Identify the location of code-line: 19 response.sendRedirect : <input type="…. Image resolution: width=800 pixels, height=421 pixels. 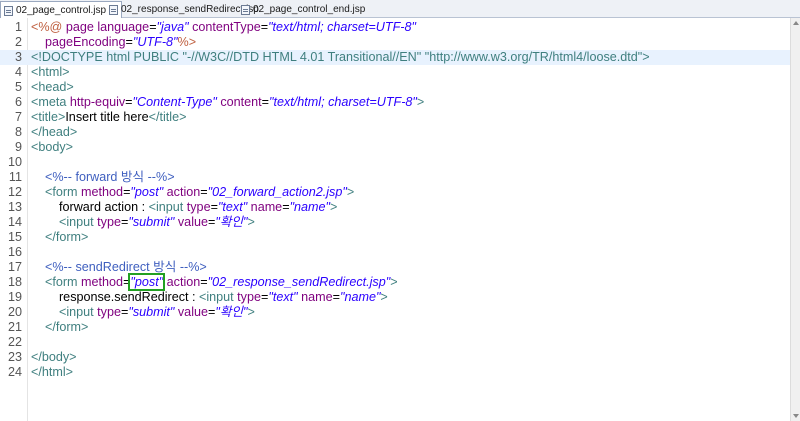
(395, 297).